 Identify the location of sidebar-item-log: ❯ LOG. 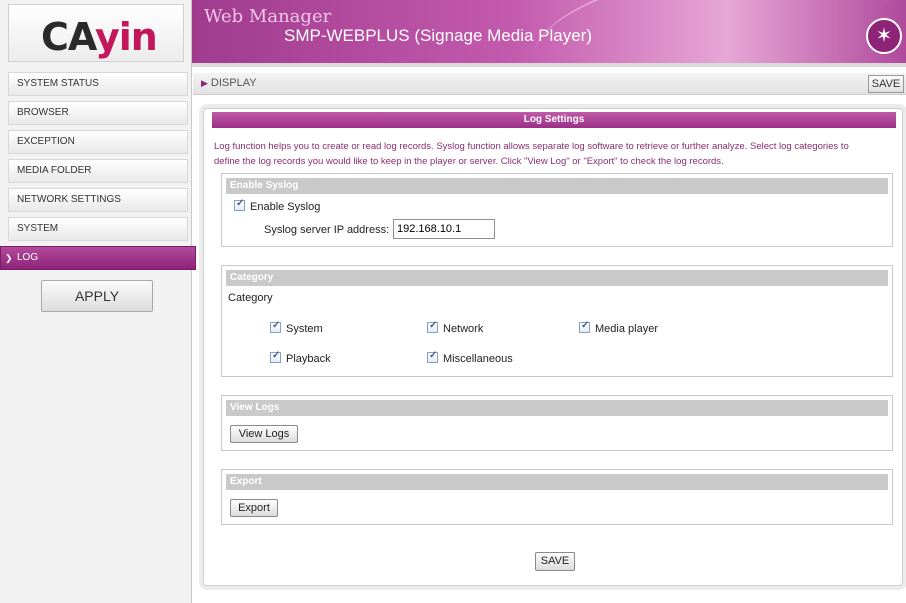
(98, 258).